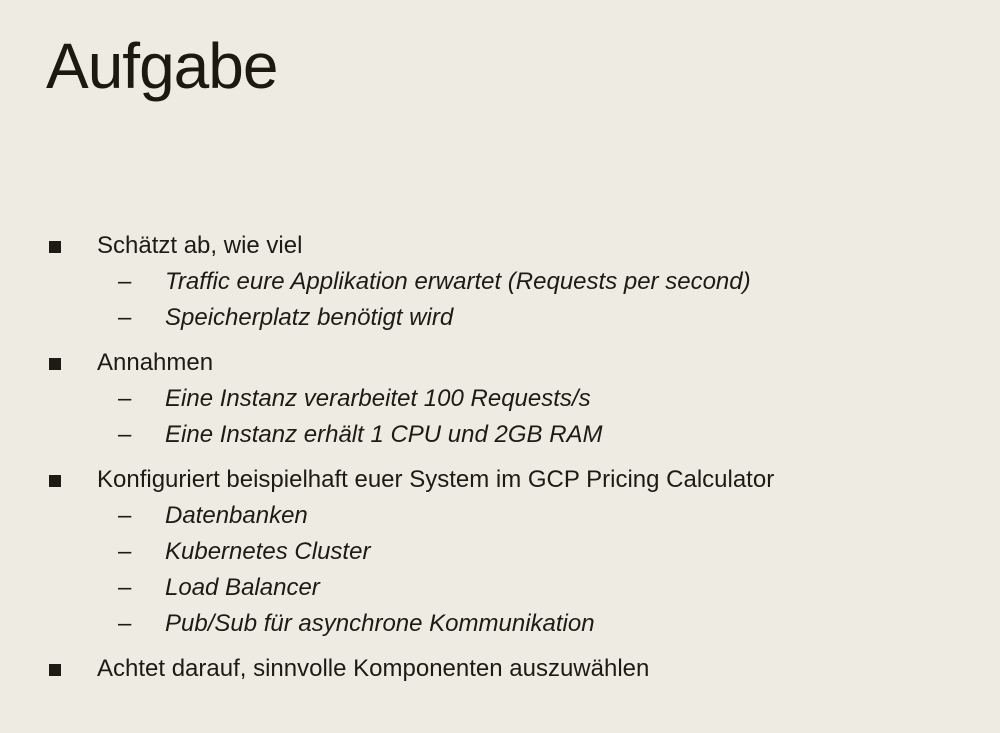 This screenshot has height=733, width=1000. I want to click on sub-item-text: Speicherplatz benötigt wird, so click(309, 317).